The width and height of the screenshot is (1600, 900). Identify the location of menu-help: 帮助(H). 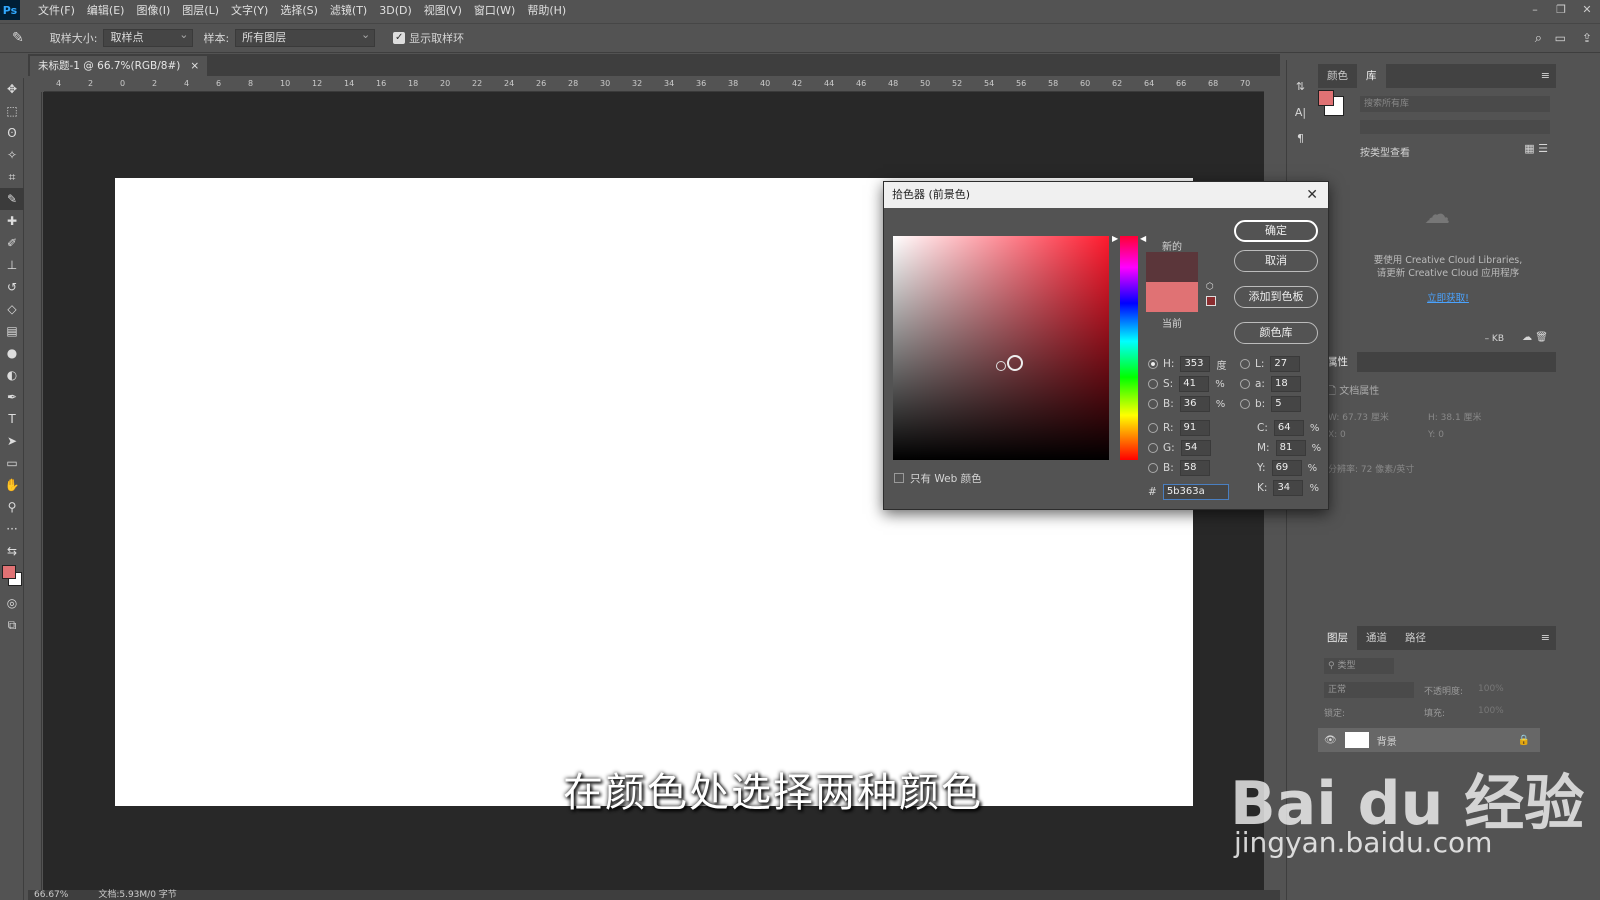
(546, 10).